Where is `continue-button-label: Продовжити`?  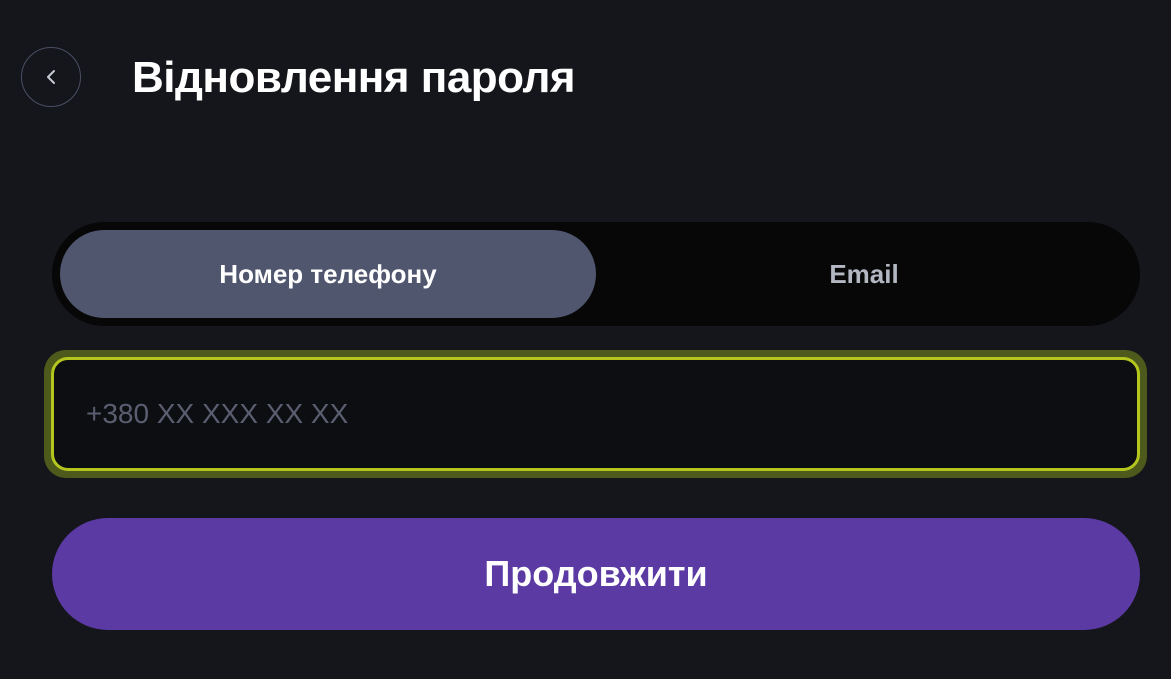 continue-button-label: Продовжити is located at coordinates (596, 573).